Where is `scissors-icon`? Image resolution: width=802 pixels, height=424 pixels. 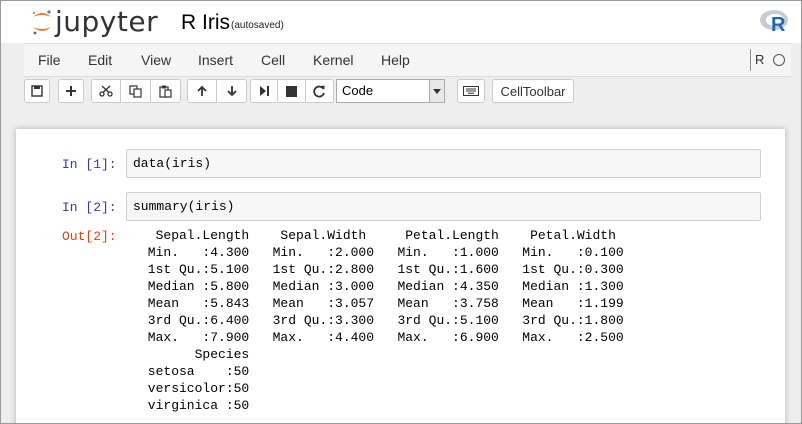
scissors-icon is located at coordinates (106, 91).